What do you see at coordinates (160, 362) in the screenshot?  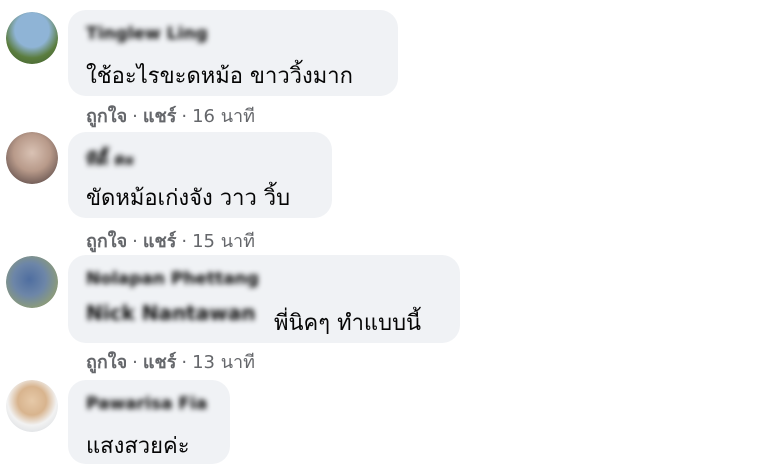 I see `share-link: แชร์` at bounding box center [160, 362].